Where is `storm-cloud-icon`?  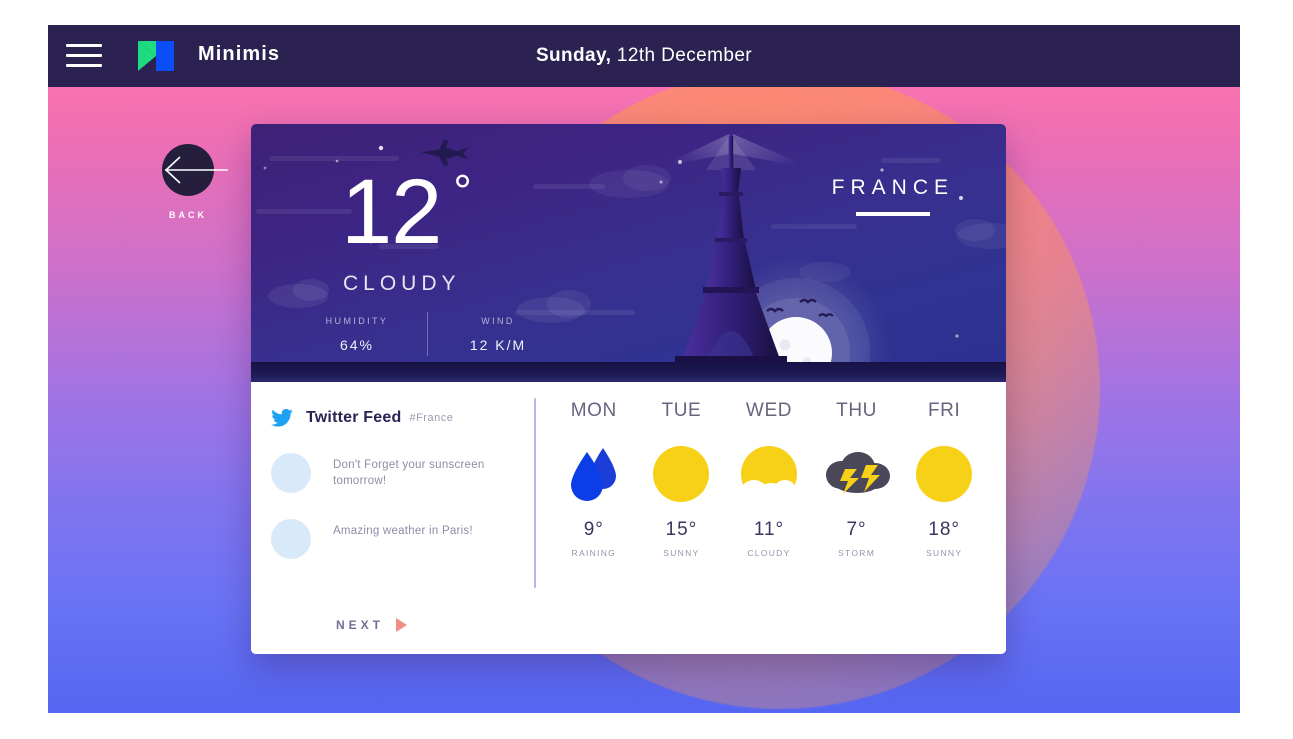
storm-cloud-icon is located at coordinates (857, 474).